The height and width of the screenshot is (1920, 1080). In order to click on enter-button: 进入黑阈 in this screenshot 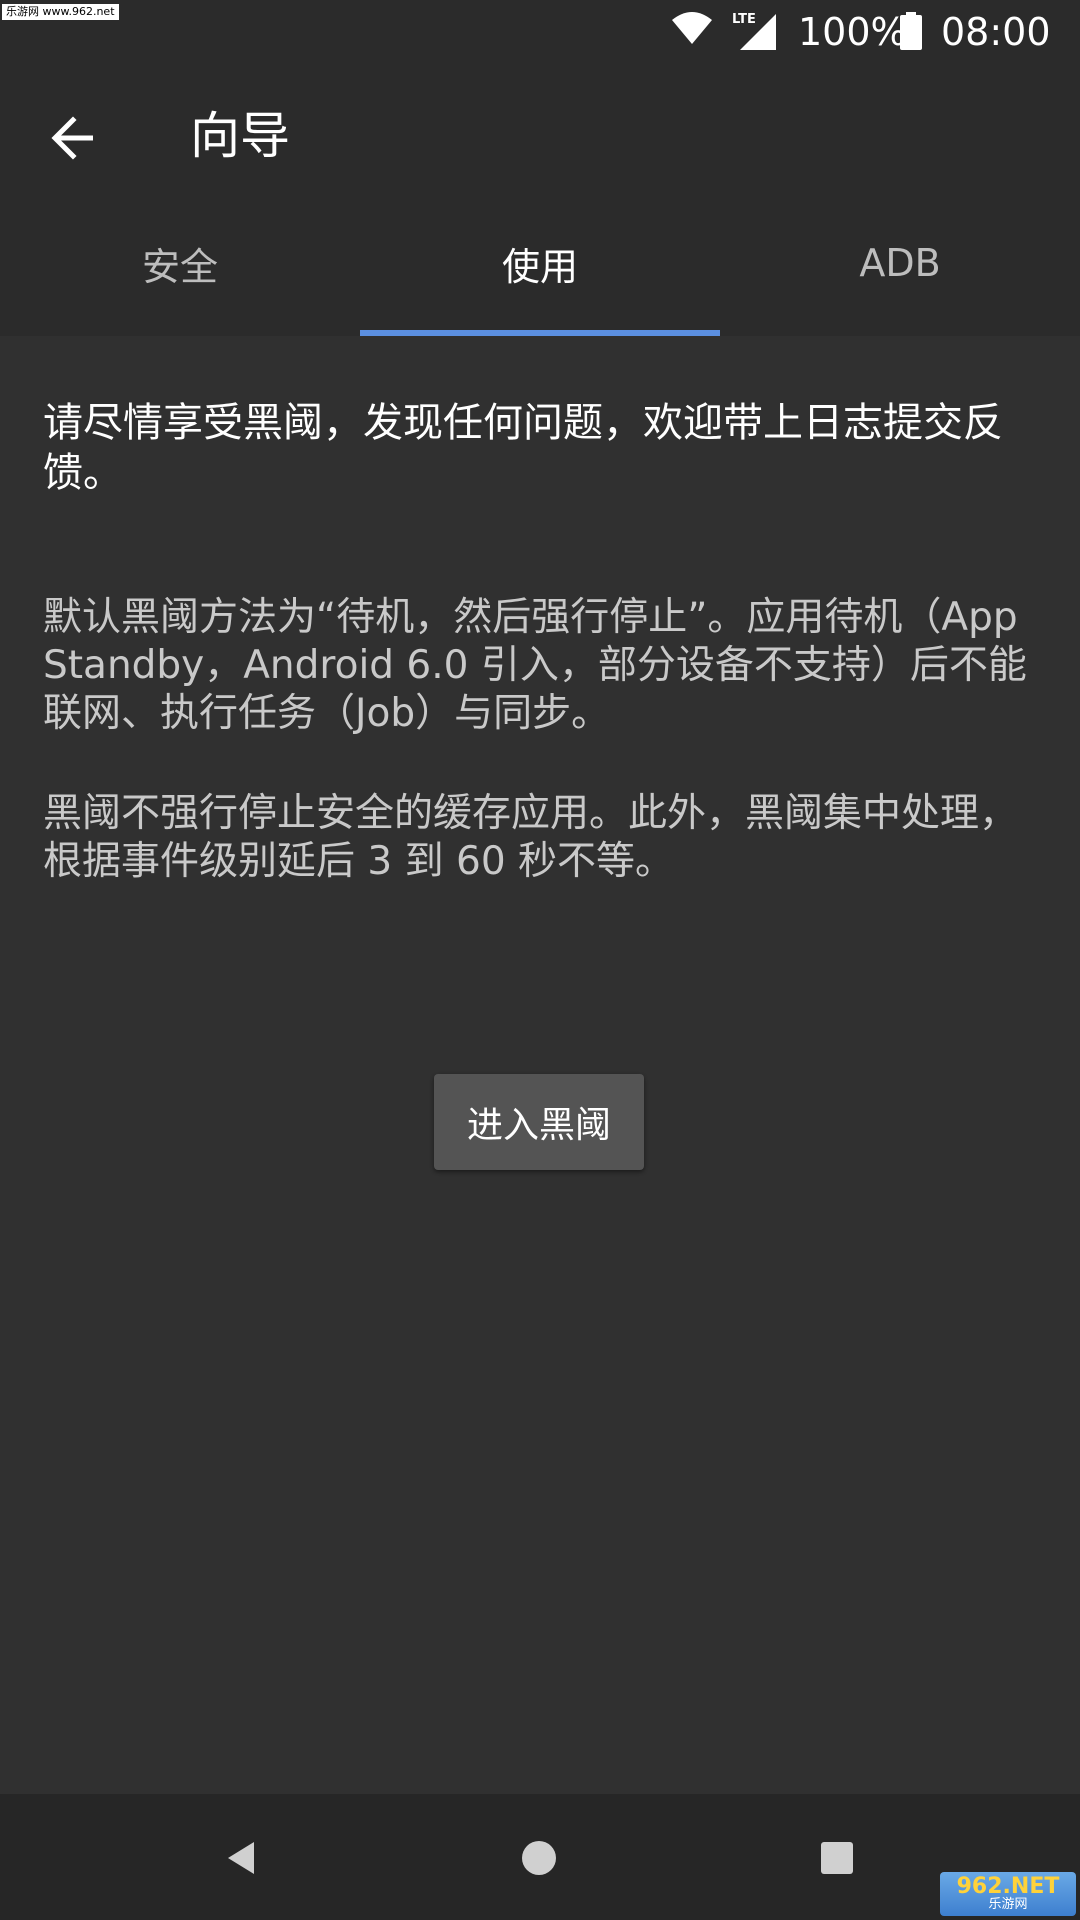, I will do `click(539, 1122)`.